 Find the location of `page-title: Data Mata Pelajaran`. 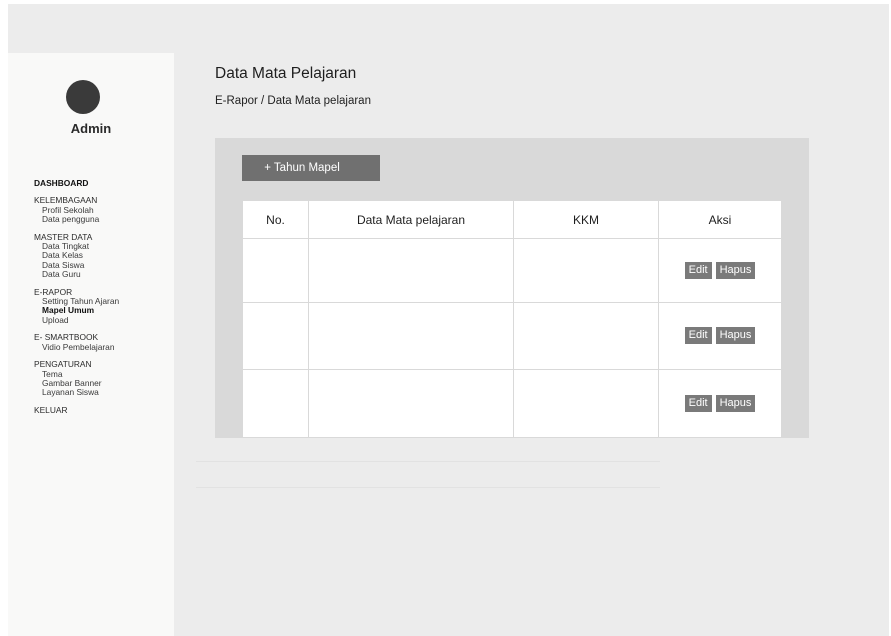

page-title: Data Mata Pelajaran is located at coordinates (286, 73).